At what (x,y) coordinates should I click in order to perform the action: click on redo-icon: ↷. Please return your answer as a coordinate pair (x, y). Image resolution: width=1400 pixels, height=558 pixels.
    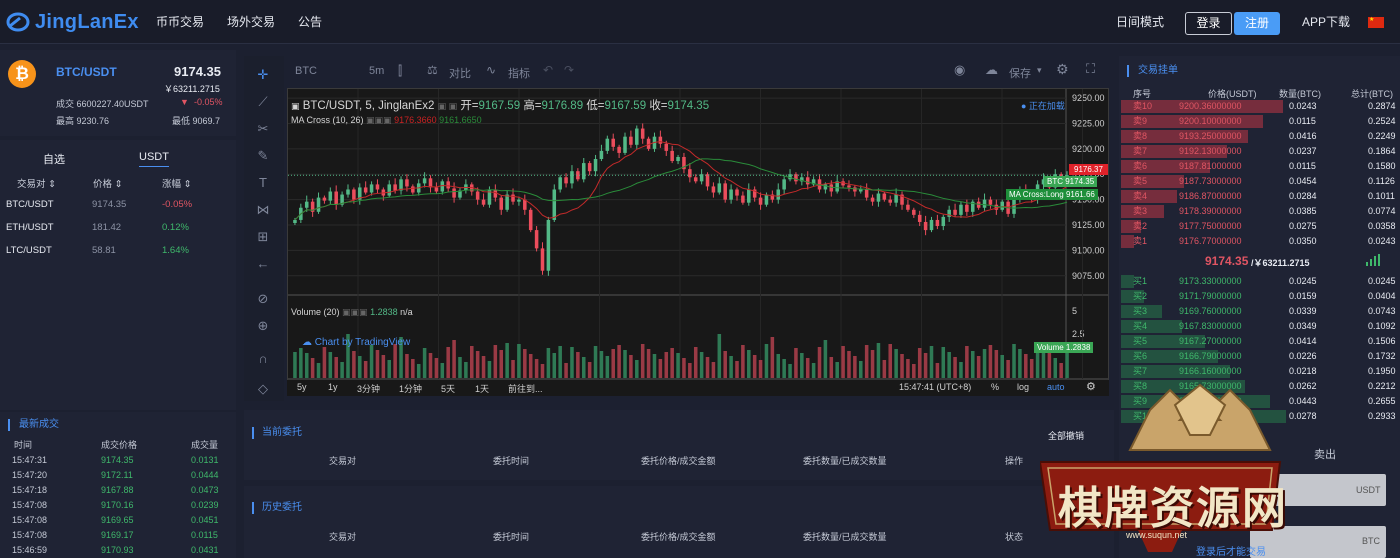
    Looking at the image, I should click on (569, 70).